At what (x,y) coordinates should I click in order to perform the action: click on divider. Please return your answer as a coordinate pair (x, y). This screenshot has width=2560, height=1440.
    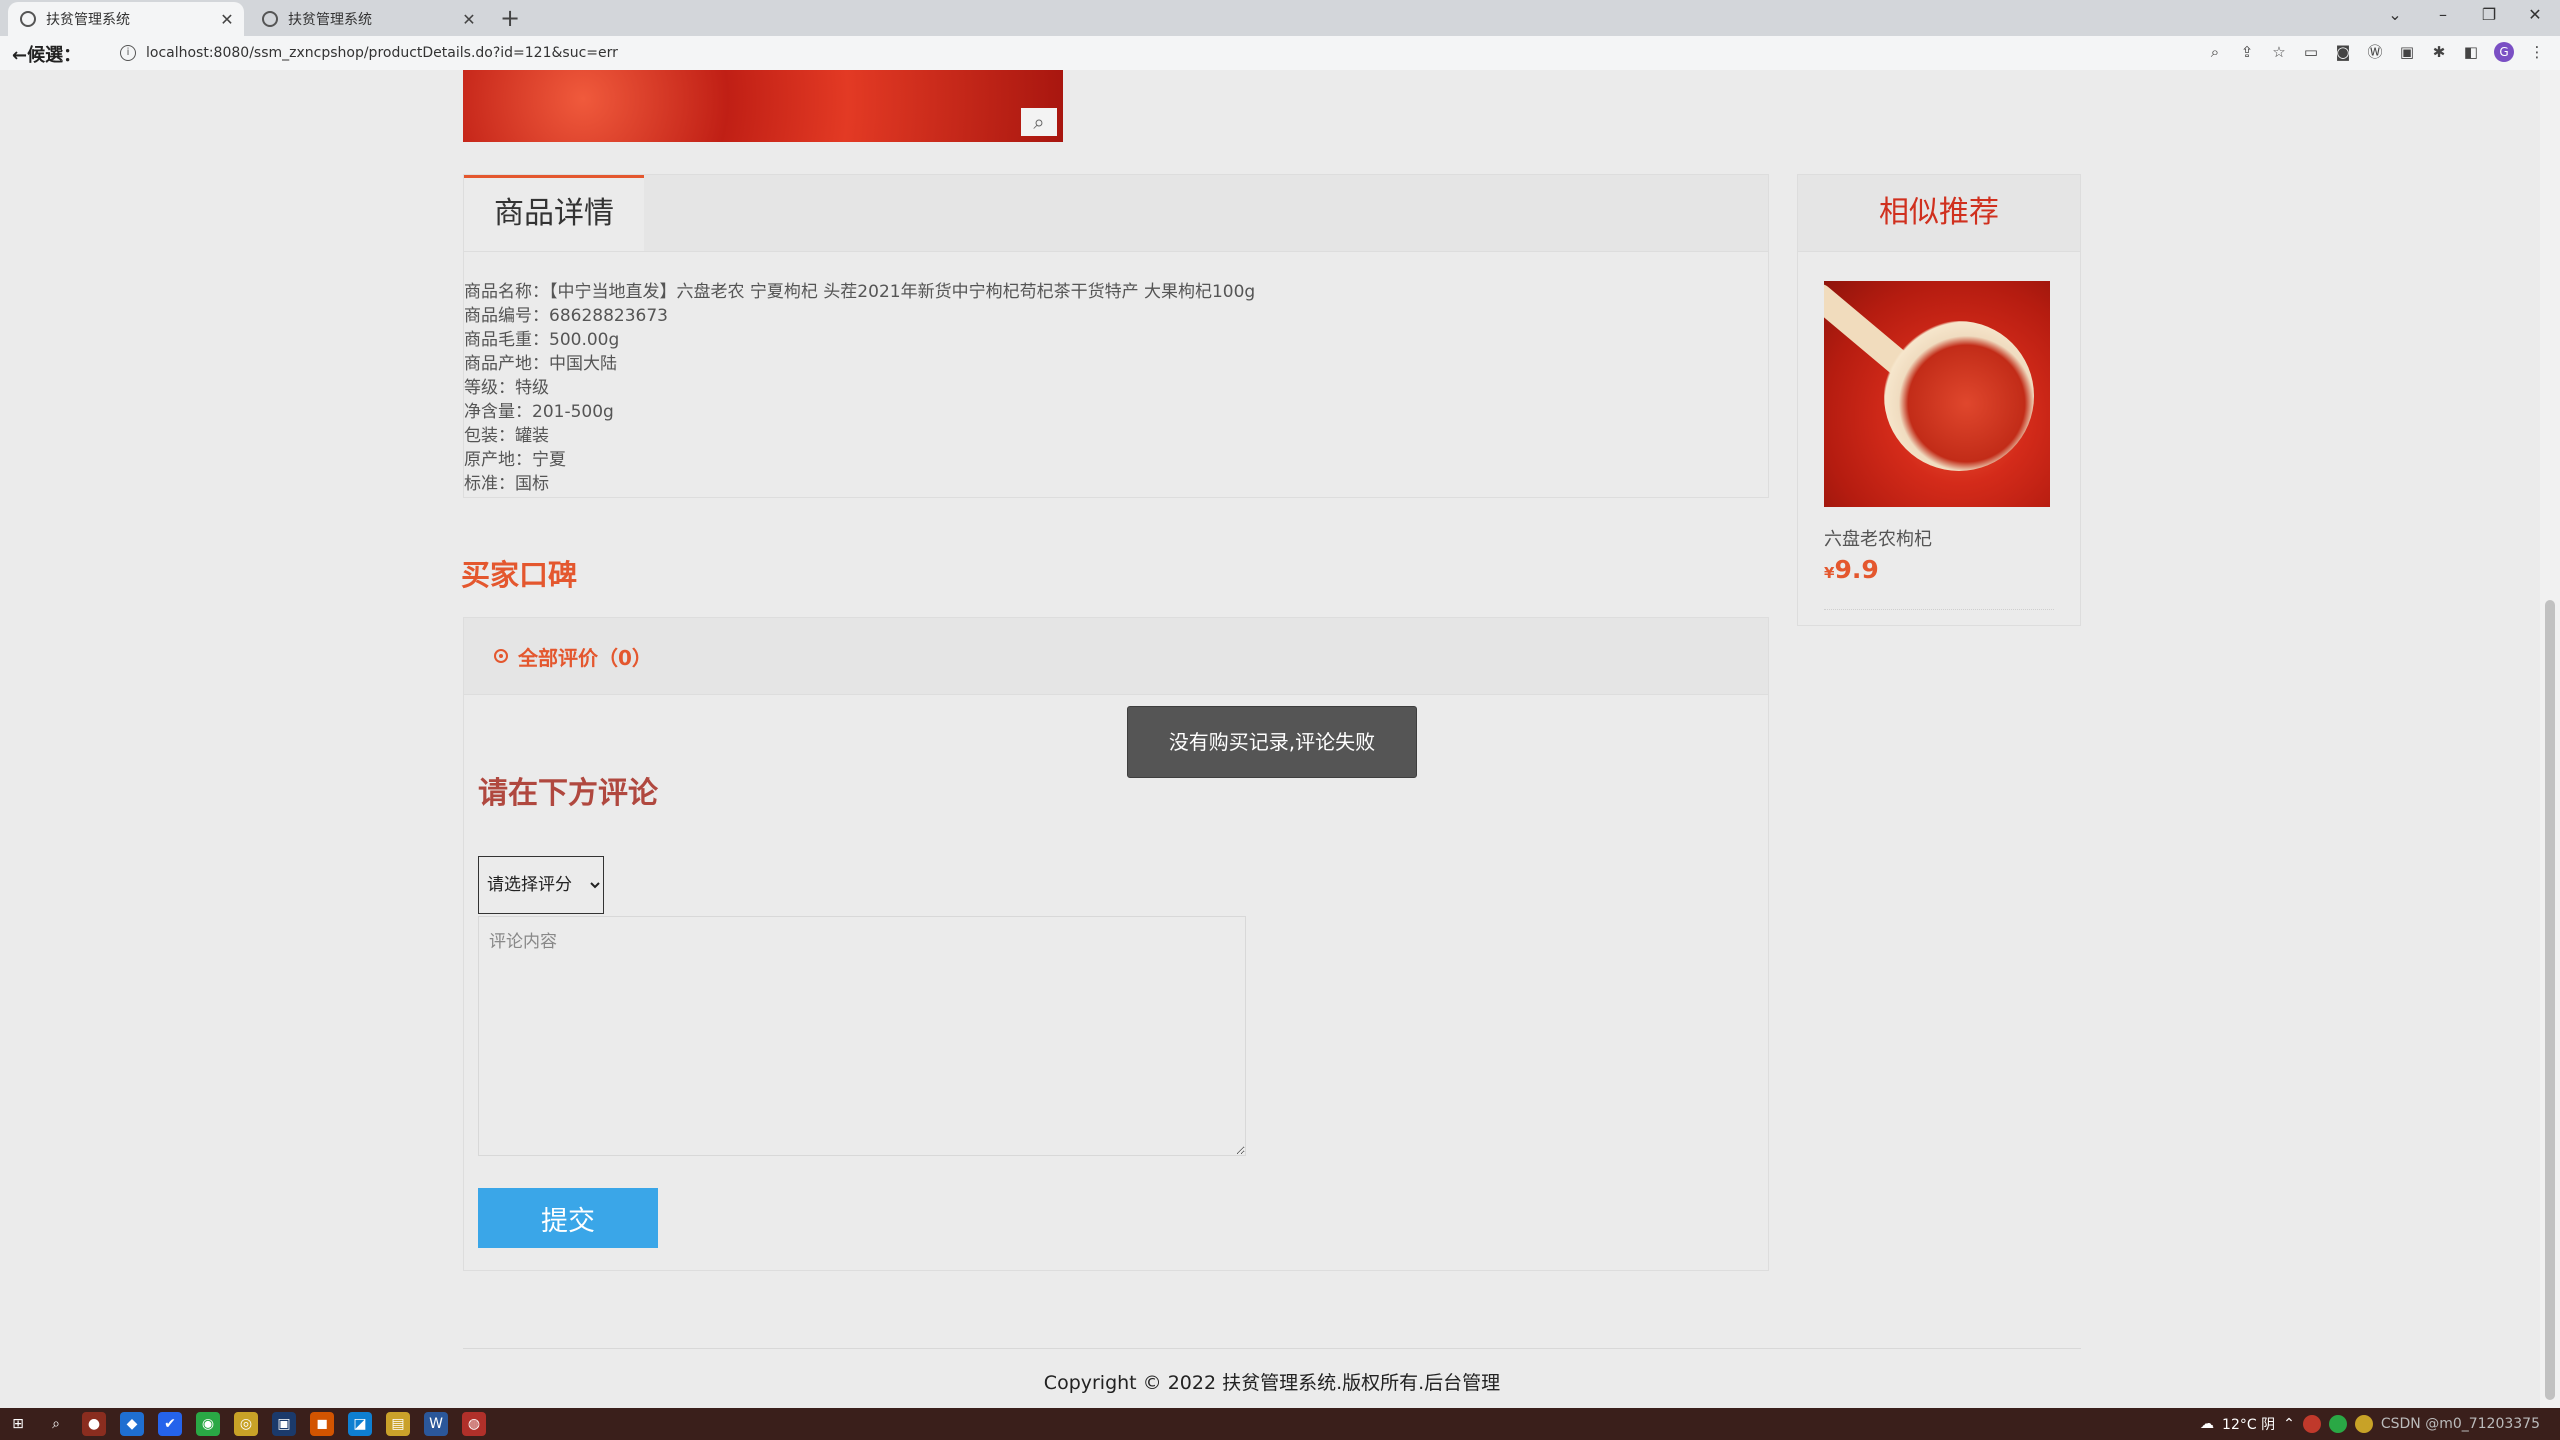
    Looking at the image, I should click on (1939, 609).